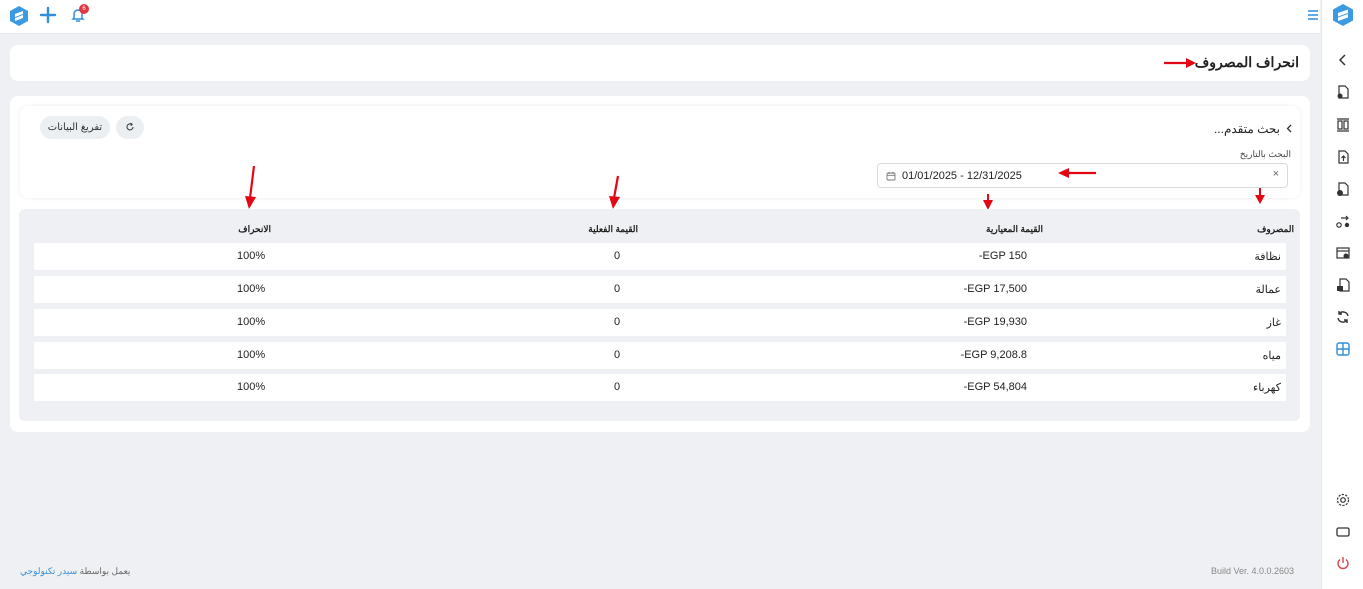 This screenshot has height=589, width=1363. What do you see at coordinates (1343, 532) in the screenshot?
I see `monitor-icon` at bounding box center [1343, 532].